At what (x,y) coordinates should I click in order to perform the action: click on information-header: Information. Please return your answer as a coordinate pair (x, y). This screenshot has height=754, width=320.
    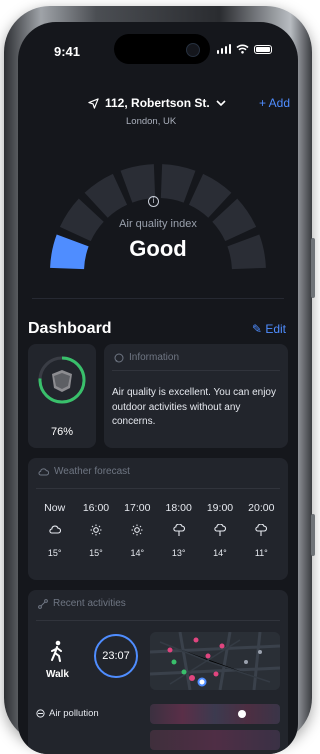
    Looking at the image, I should click on (146, 357).